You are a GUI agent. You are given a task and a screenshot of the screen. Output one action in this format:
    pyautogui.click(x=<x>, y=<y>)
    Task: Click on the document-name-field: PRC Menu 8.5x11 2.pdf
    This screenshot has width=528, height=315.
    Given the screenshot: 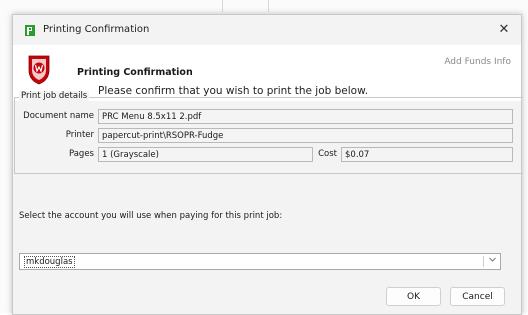 What is the action you would take?
    pyautogui.click(x=305, y=116)
    